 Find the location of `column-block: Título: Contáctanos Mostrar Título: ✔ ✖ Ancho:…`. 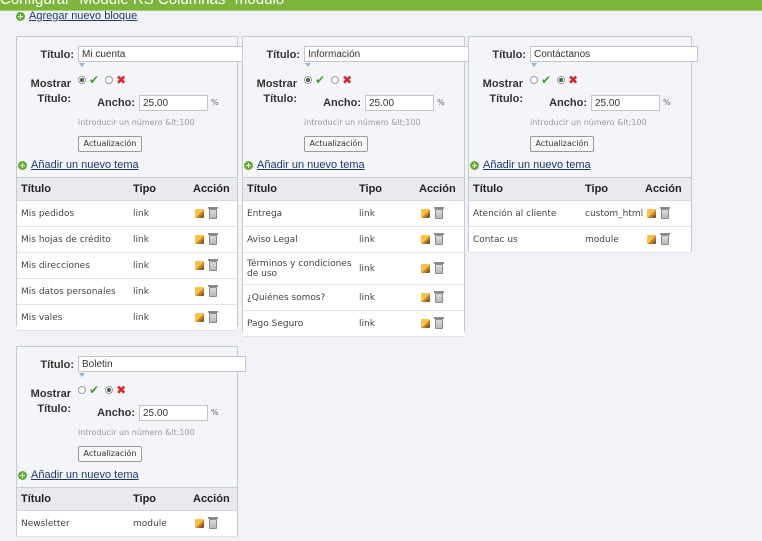

column-block: Título: Contáctanos Mostrar Título: ✔ ✖ Ancho:… is located at coordinates (583, 144).